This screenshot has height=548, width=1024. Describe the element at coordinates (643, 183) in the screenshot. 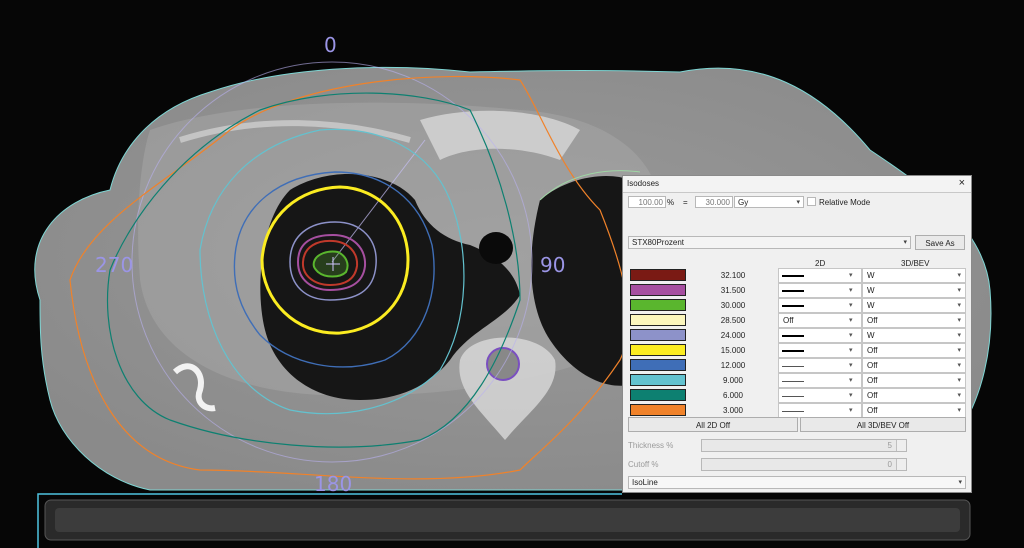

I see `panel-title: Isodoses` at that location.